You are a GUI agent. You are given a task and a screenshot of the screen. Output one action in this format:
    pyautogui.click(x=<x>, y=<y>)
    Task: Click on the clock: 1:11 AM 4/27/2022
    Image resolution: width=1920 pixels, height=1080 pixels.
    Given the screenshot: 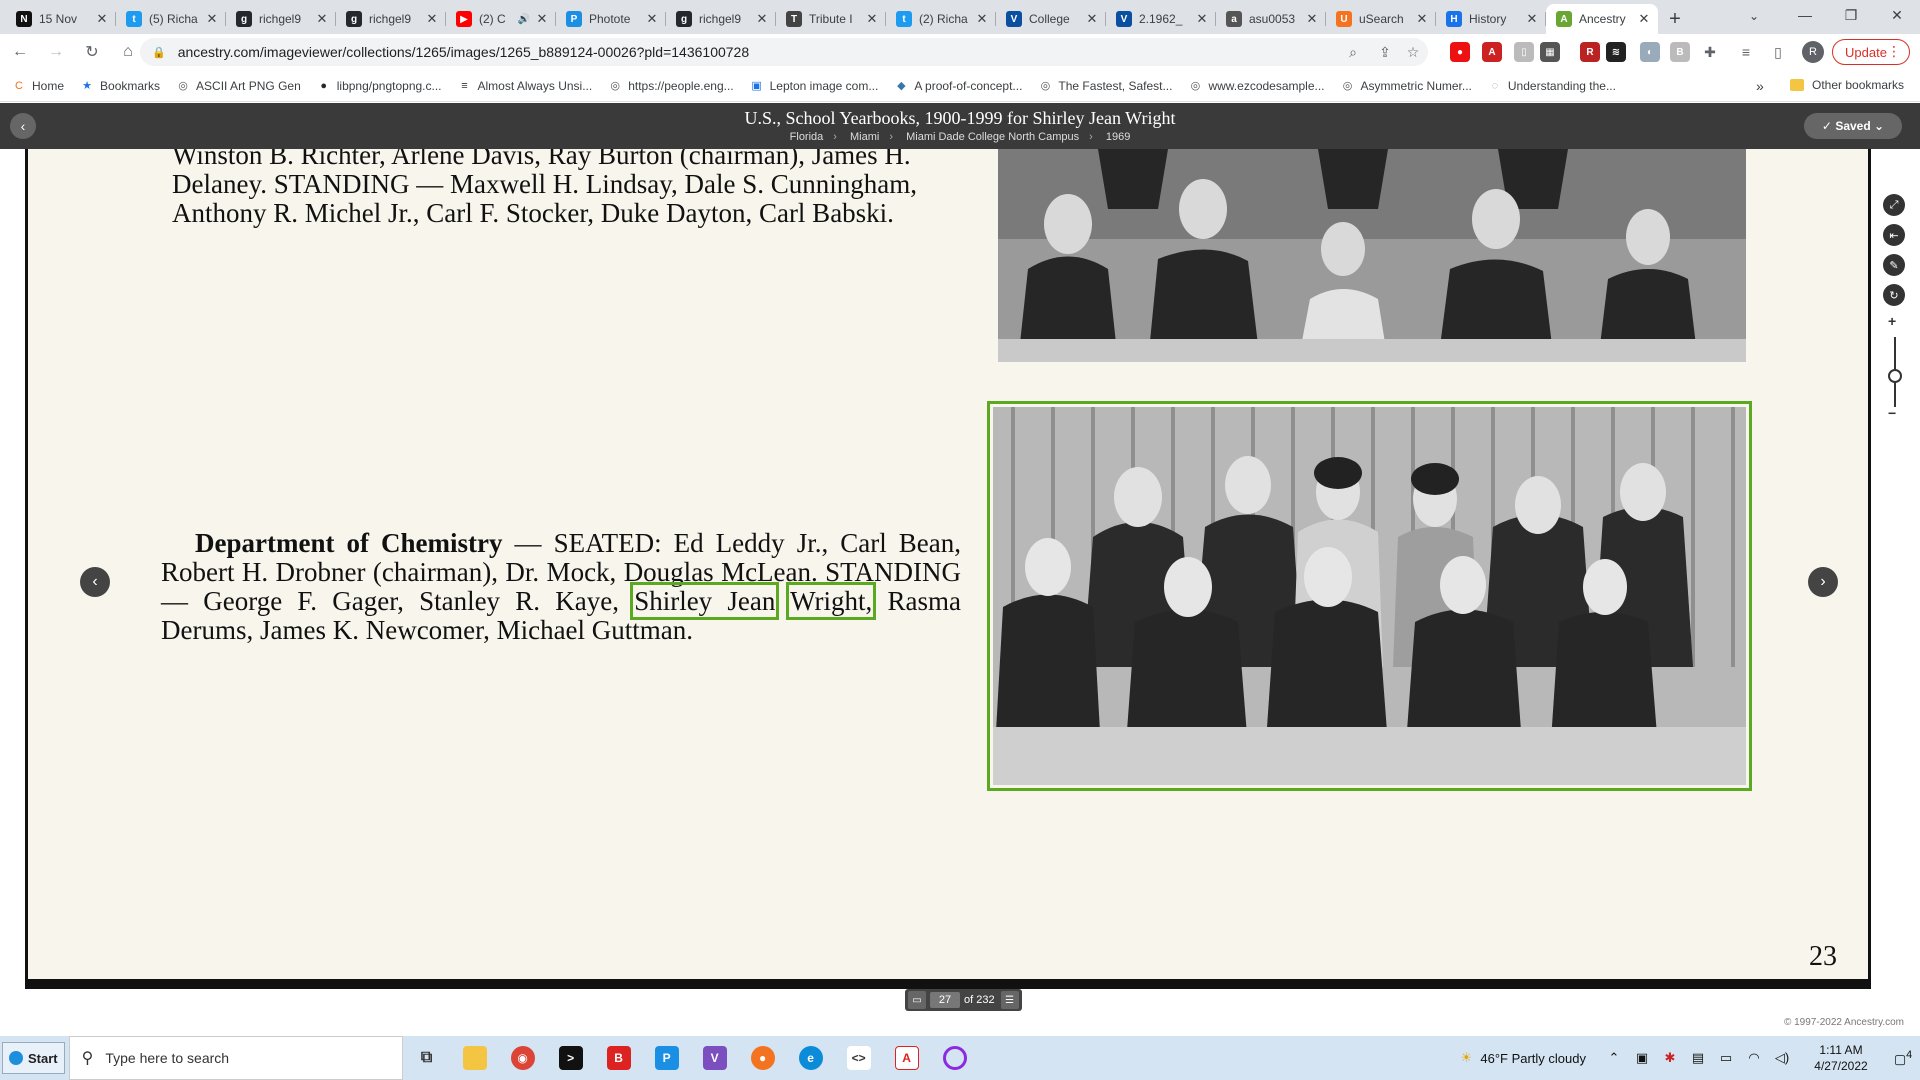 What is the action you would take?
    pyautogui.click(x=1841, y=1058)
    